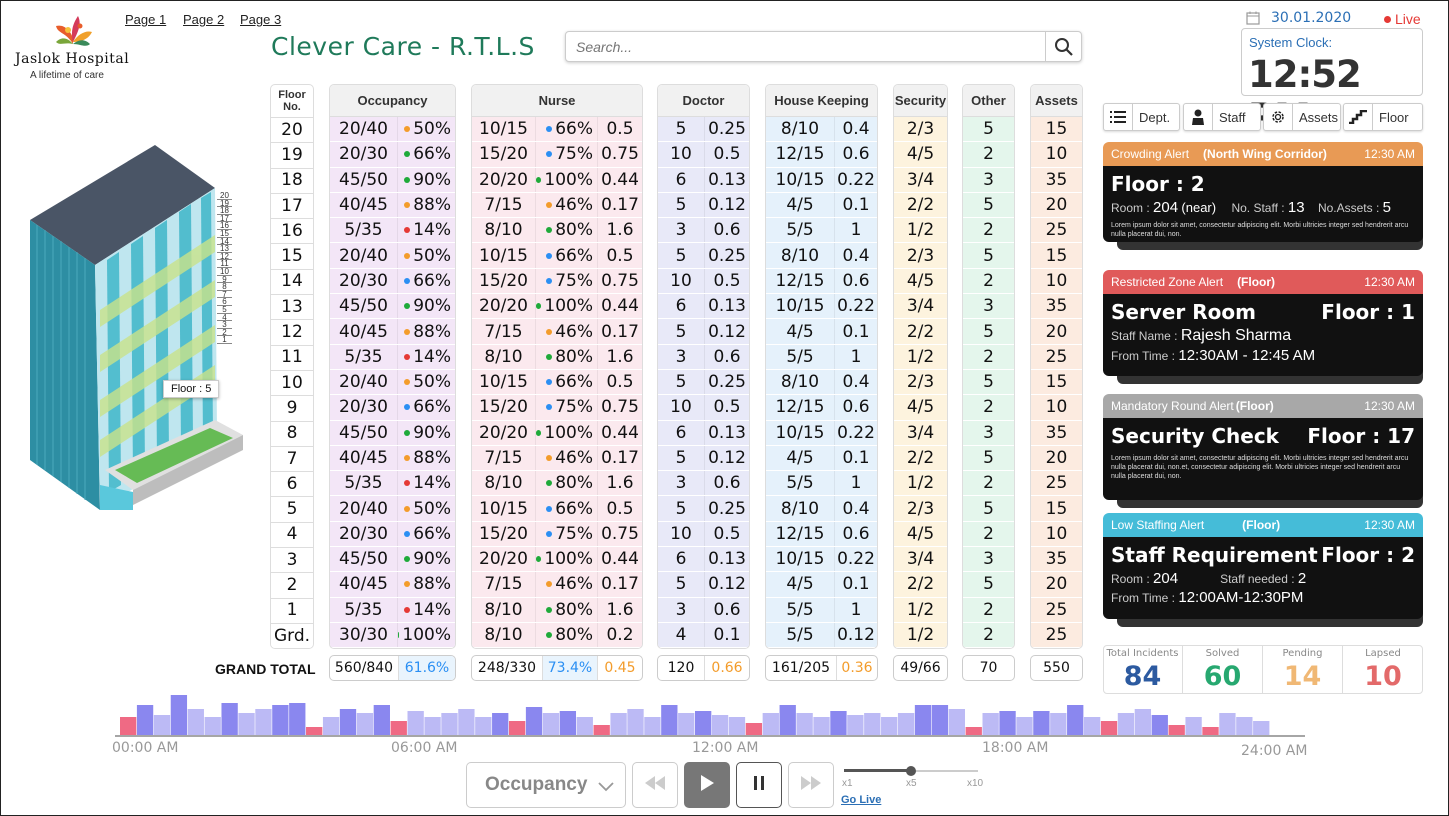  What do you see at coordinates (920, 101) in the screenshot?
I see `column-header-security: Security` at bounding box center [920, 101].